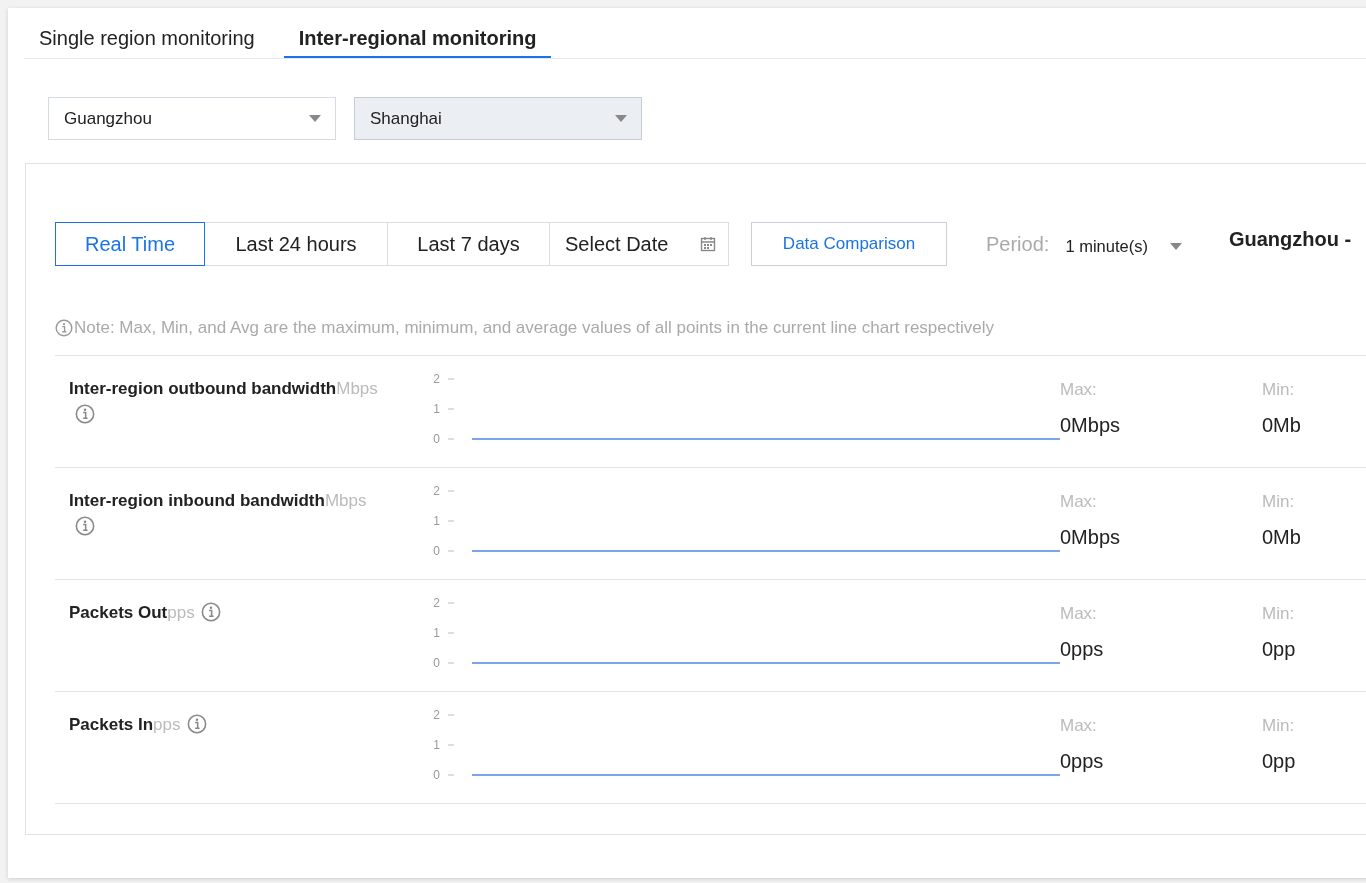  Describe the element at coordinates (125, 724) in the screenshot. I see `metric-title: Packets Inpps` at that location.